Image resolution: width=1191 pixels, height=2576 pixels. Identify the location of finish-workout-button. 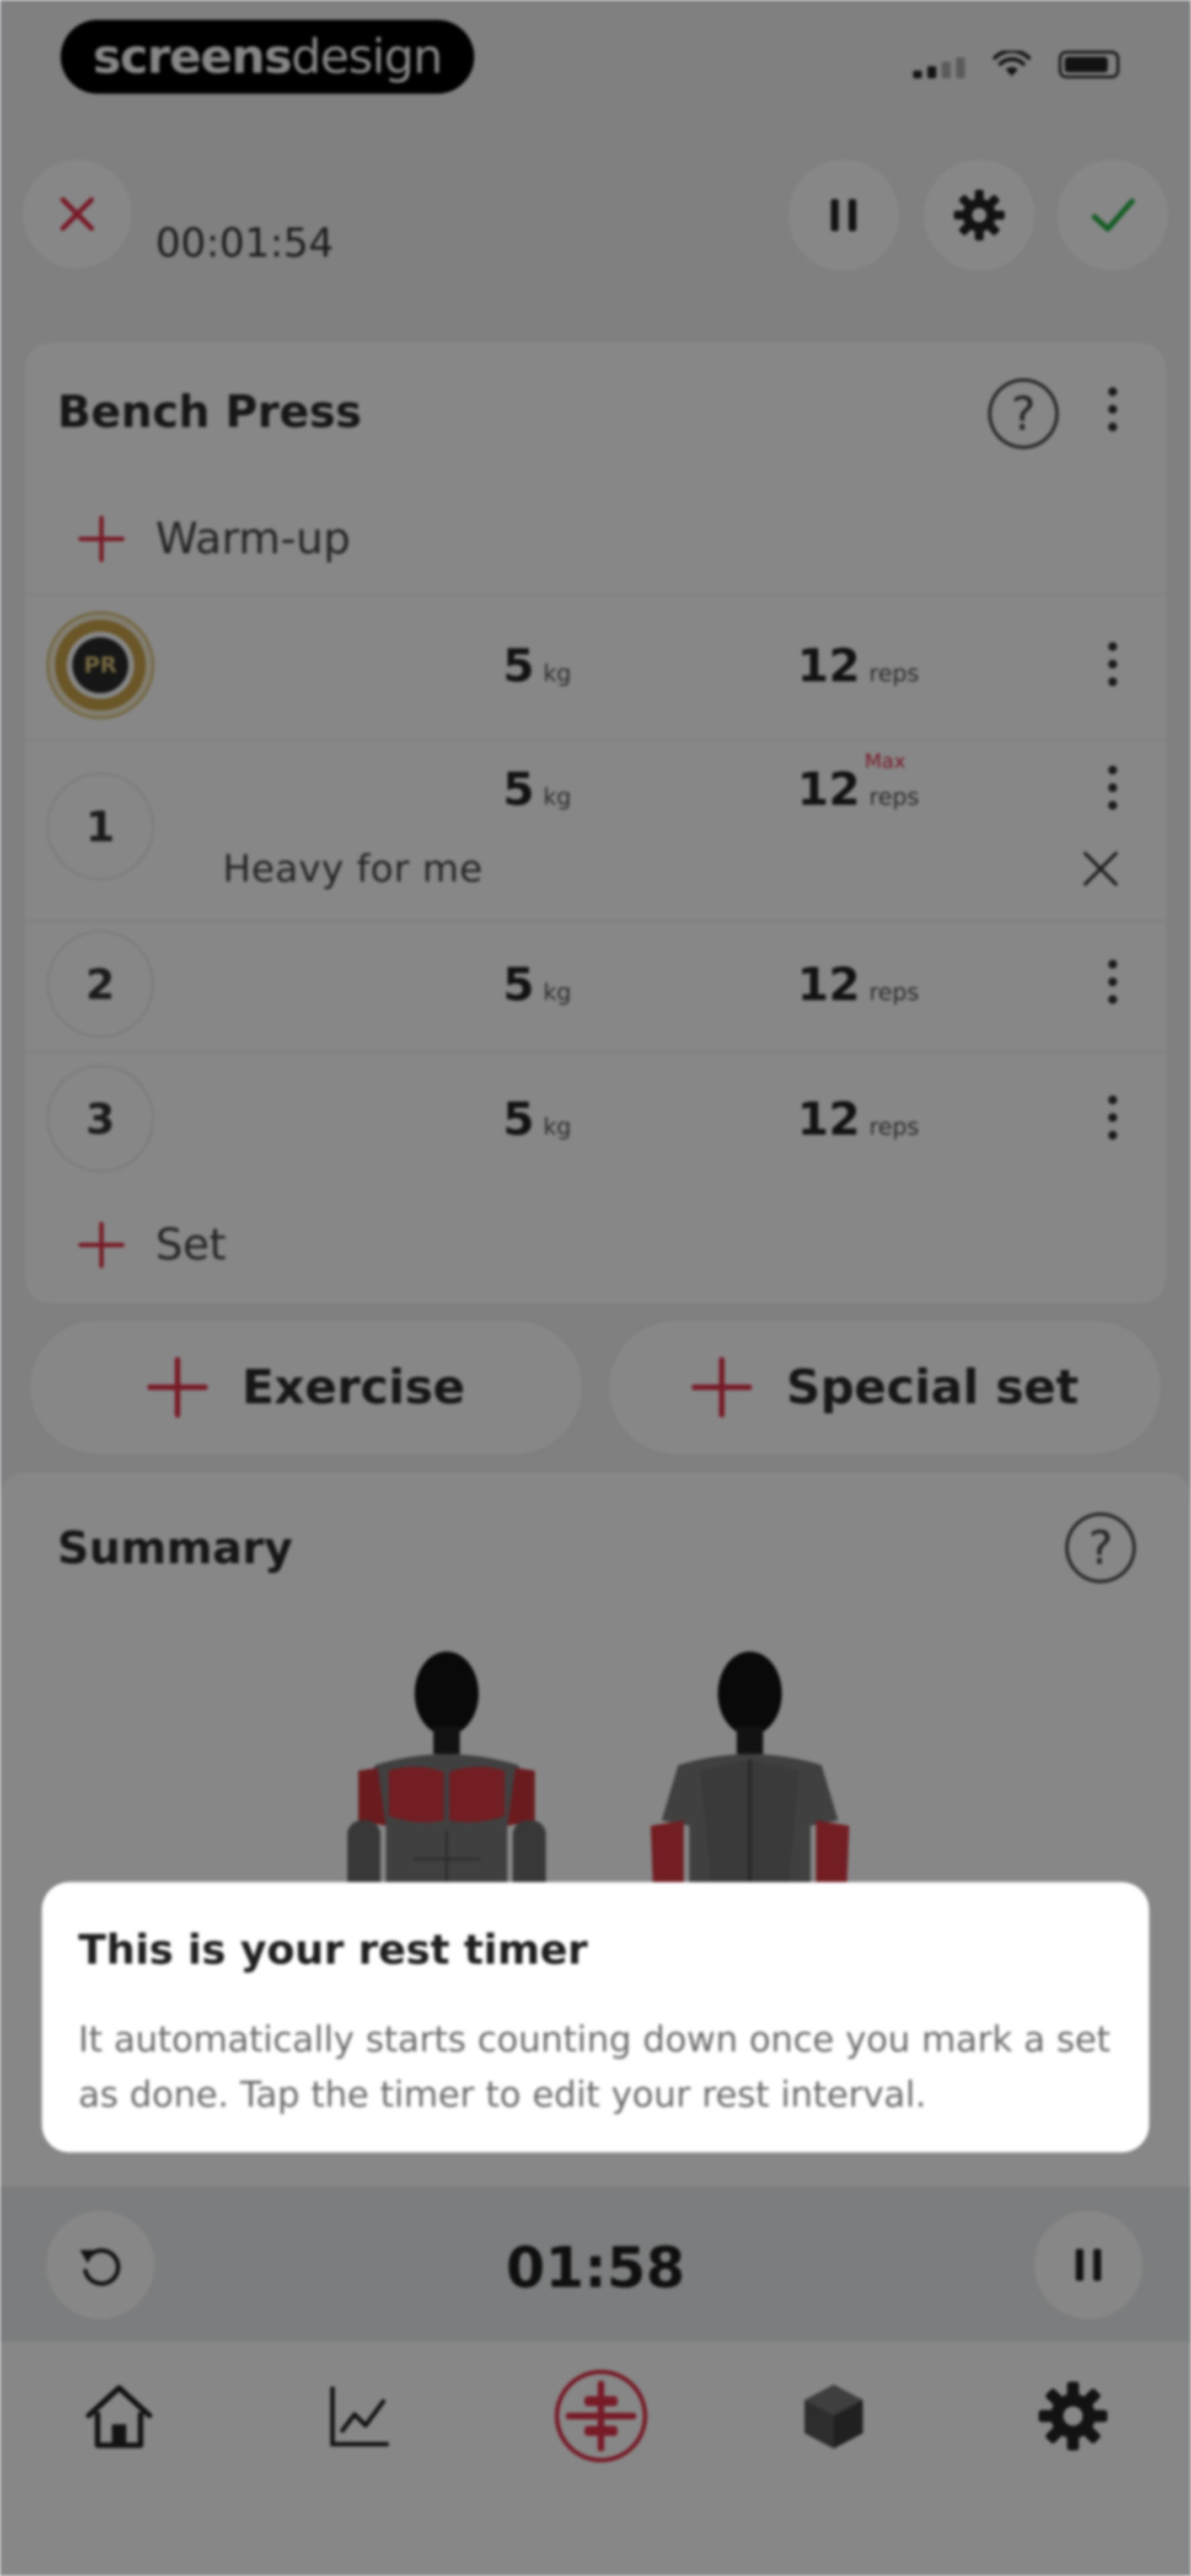
(1113, 215).